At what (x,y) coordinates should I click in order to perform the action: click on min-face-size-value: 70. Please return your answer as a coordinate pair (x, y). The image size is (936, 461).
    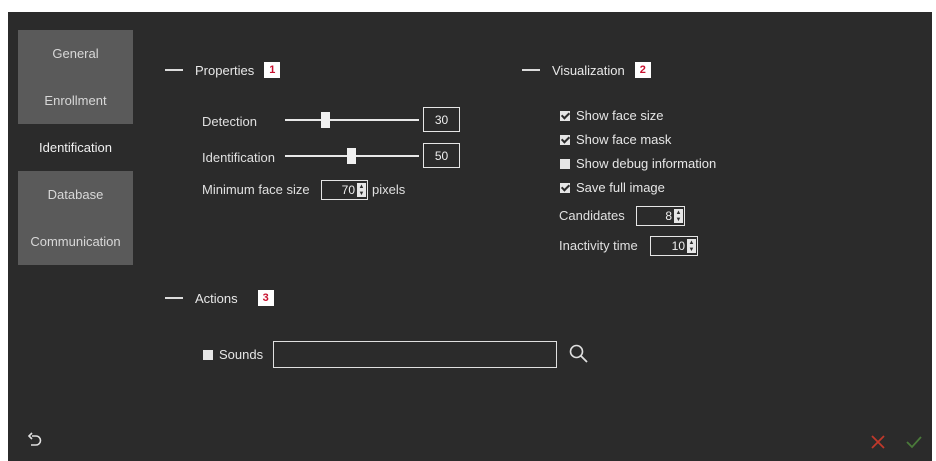
    Looking at the image, I should click on (348, 190).